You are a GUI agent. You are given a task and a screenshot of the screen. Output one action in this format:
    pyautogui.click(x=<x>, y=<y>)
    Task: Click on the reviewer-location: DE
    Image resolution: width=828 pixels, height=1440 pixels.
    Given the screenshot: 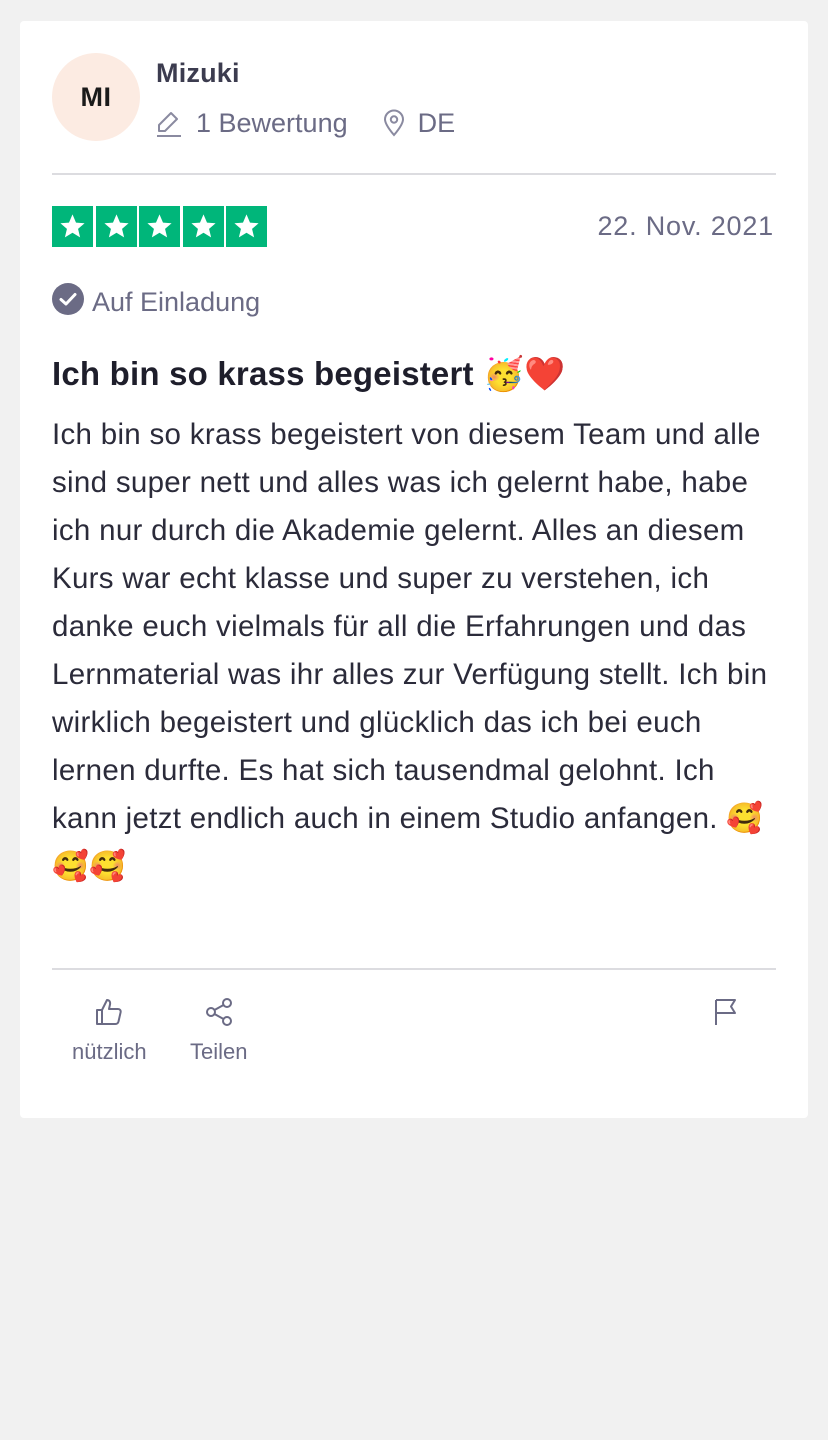 What is the action you would take?
    pyautogui.click(x=419, y=123)
    